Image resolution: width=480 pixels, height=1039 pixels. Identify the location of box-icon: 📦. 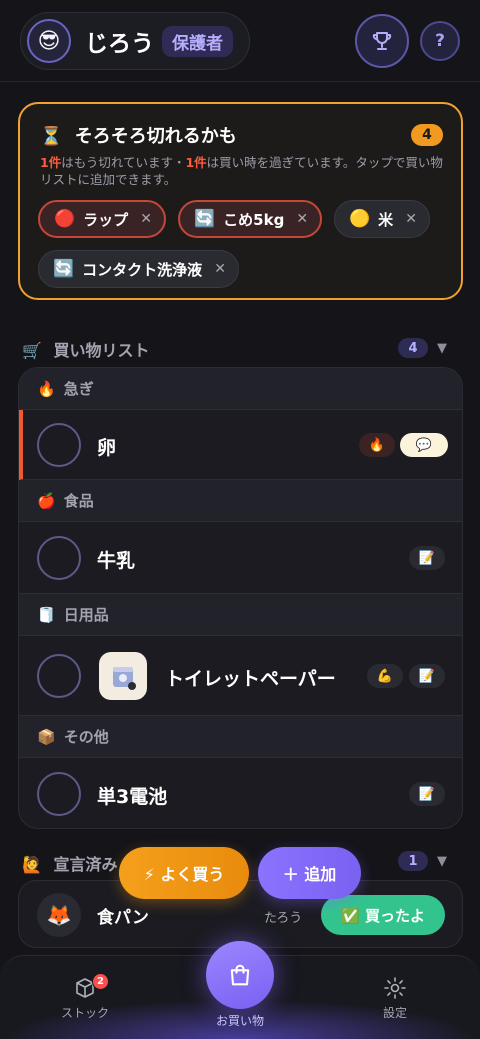
(46, 736).